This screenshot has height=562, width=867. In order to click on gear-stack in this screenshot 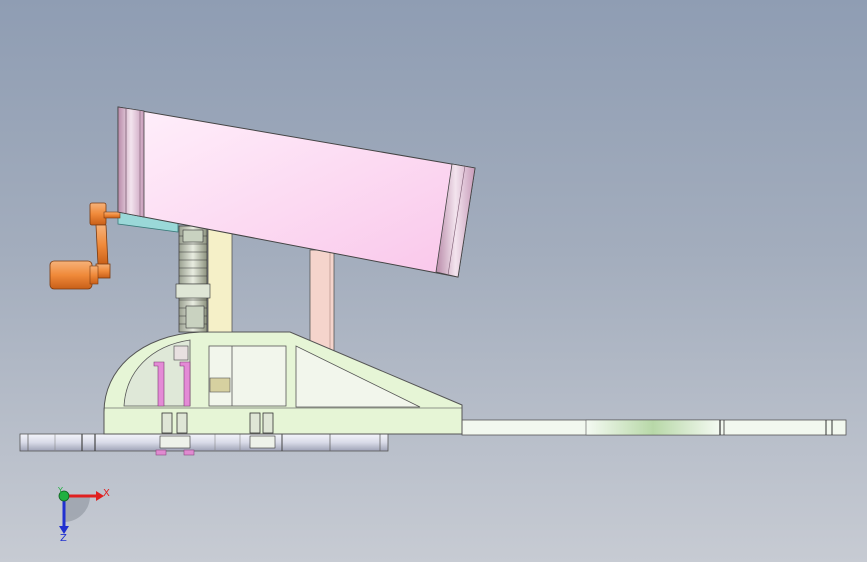, I will do `click(193, 279)`.